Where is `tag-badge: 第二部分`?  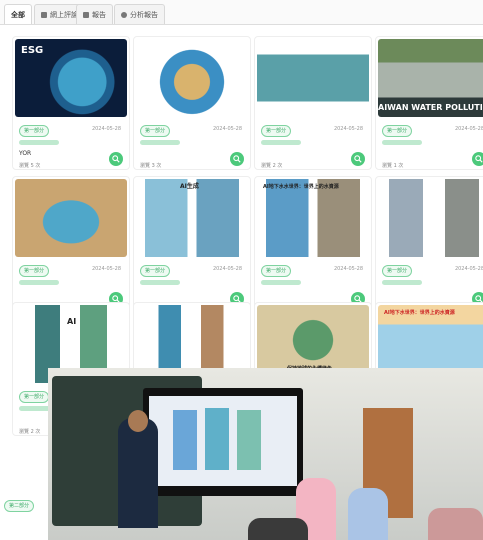
tag-badge: 第二部分 is located at coordinates (19, 506).